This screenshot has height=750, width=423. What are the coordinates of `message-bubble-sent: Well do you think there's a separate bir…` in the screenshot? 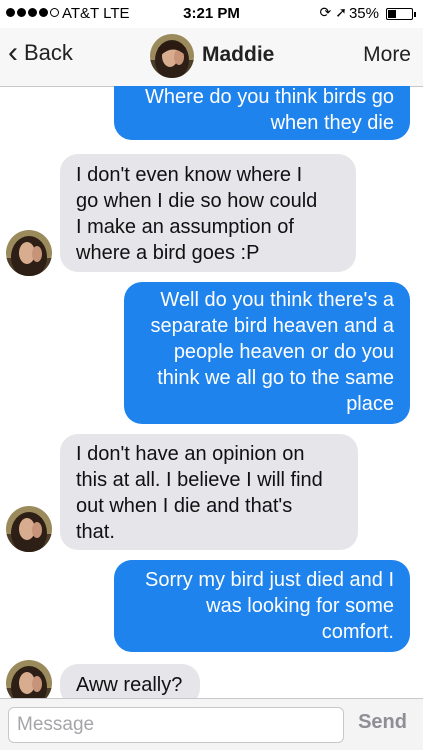 It's located at (267, 353).